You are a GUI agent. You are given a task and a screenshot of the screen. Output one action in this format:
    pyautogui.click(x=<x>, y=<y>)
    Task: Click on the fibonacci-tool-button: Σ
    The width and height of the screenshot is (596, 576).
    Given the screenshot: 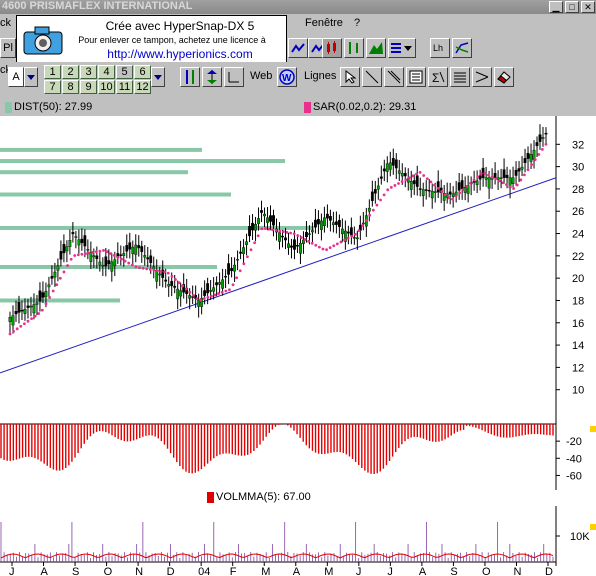 What is the action you would take?
    pyautogui.click(x=438, y=77)
    